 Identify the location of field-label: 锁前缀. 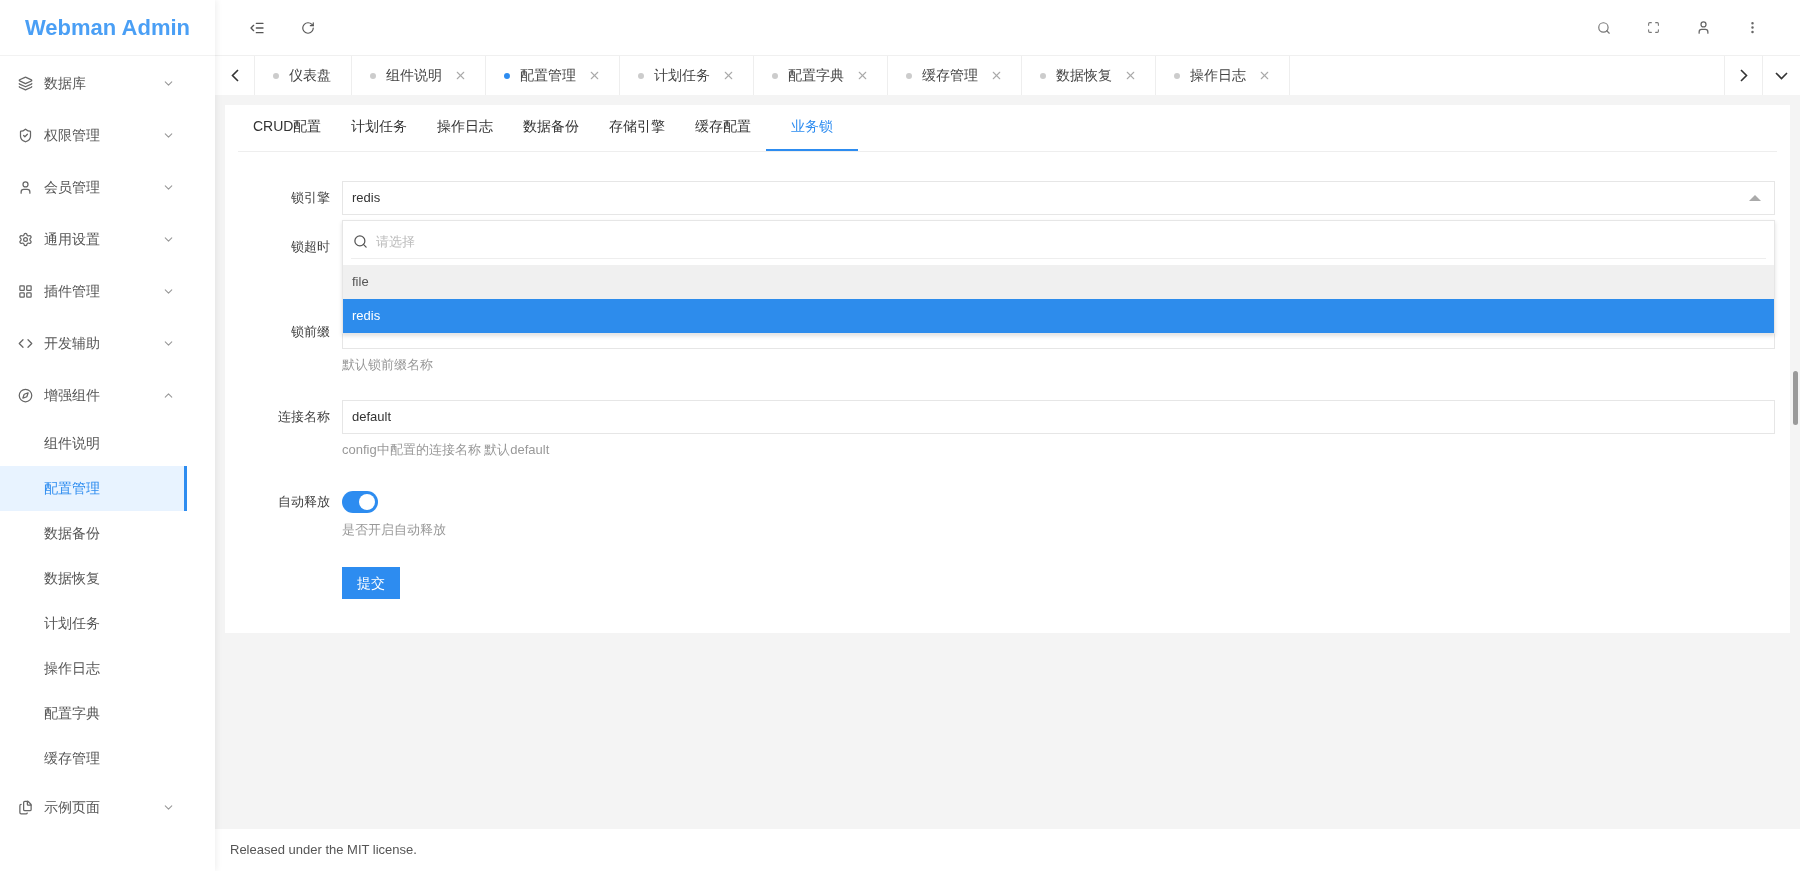
(310, 332).